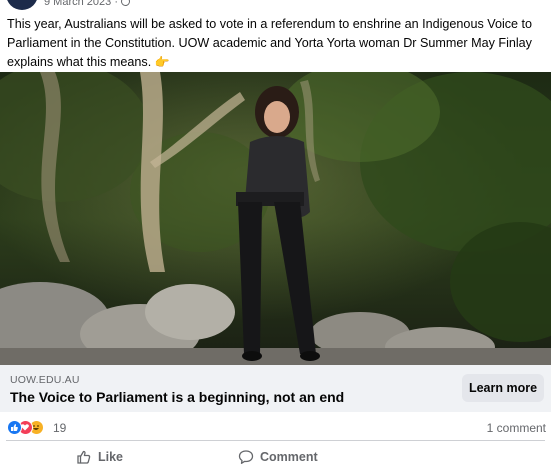 The width and height of the screenshot is (551, 469). Describe the element at coordinates (503, 388) in the screenshot. I see `learn-more-button: Learn more` at that location.